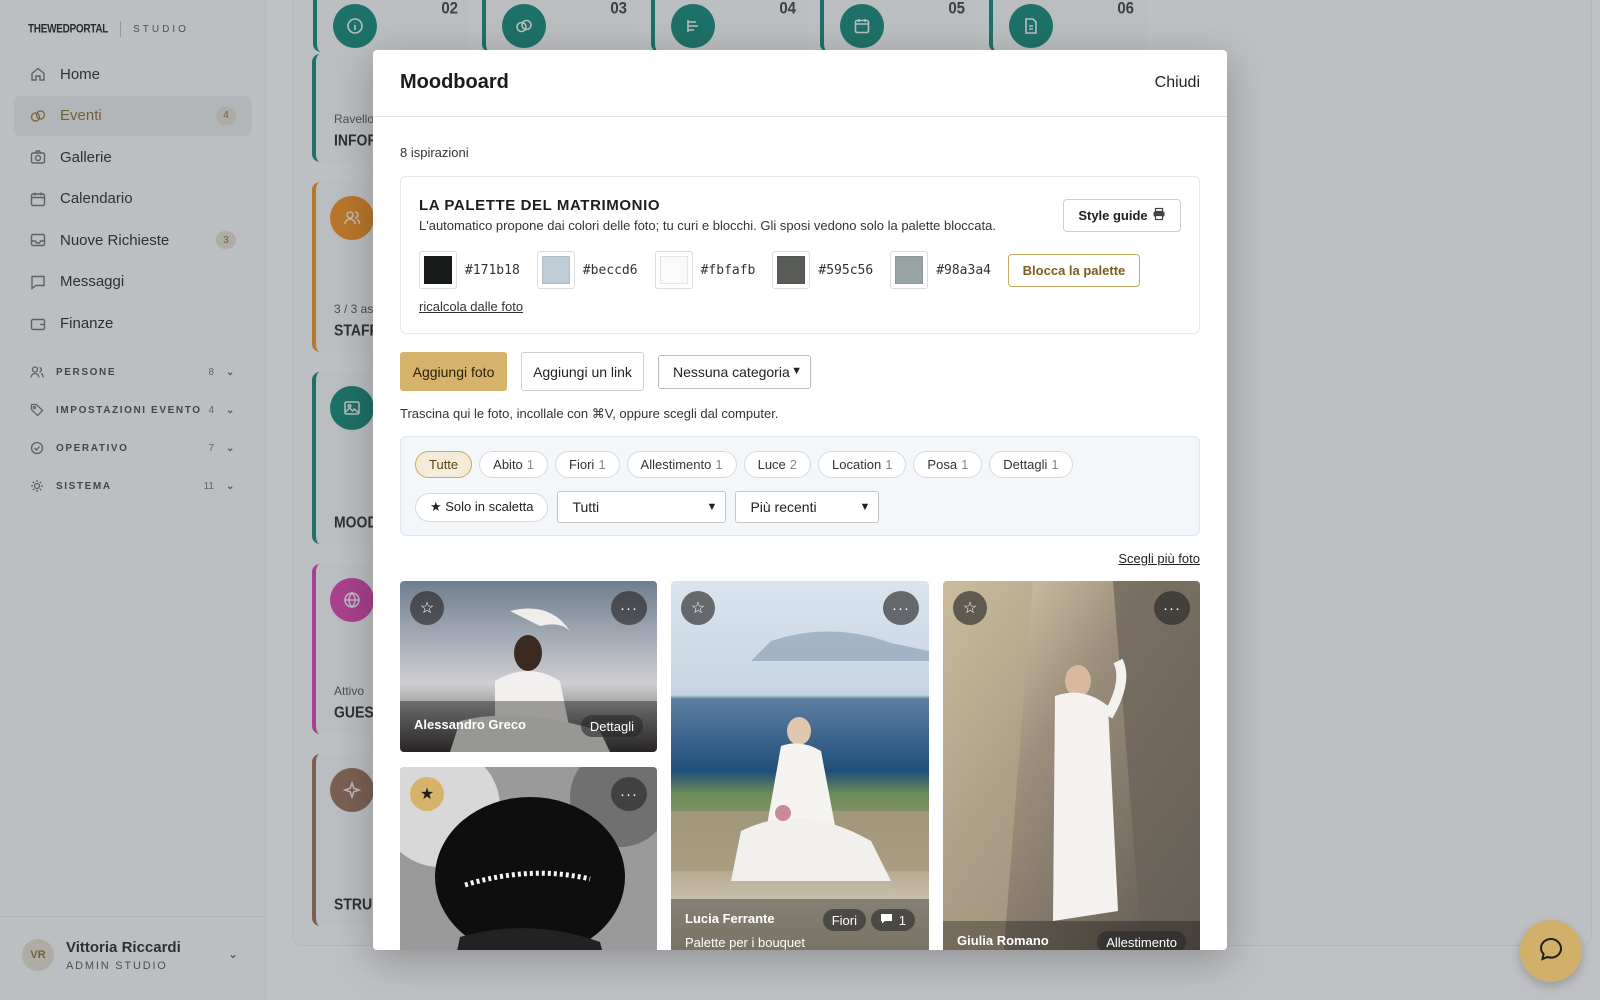  Describe the element at coordinates (745, 942) in the screenshot. I see `photo-caption: Palette per i bouquet` at that location.